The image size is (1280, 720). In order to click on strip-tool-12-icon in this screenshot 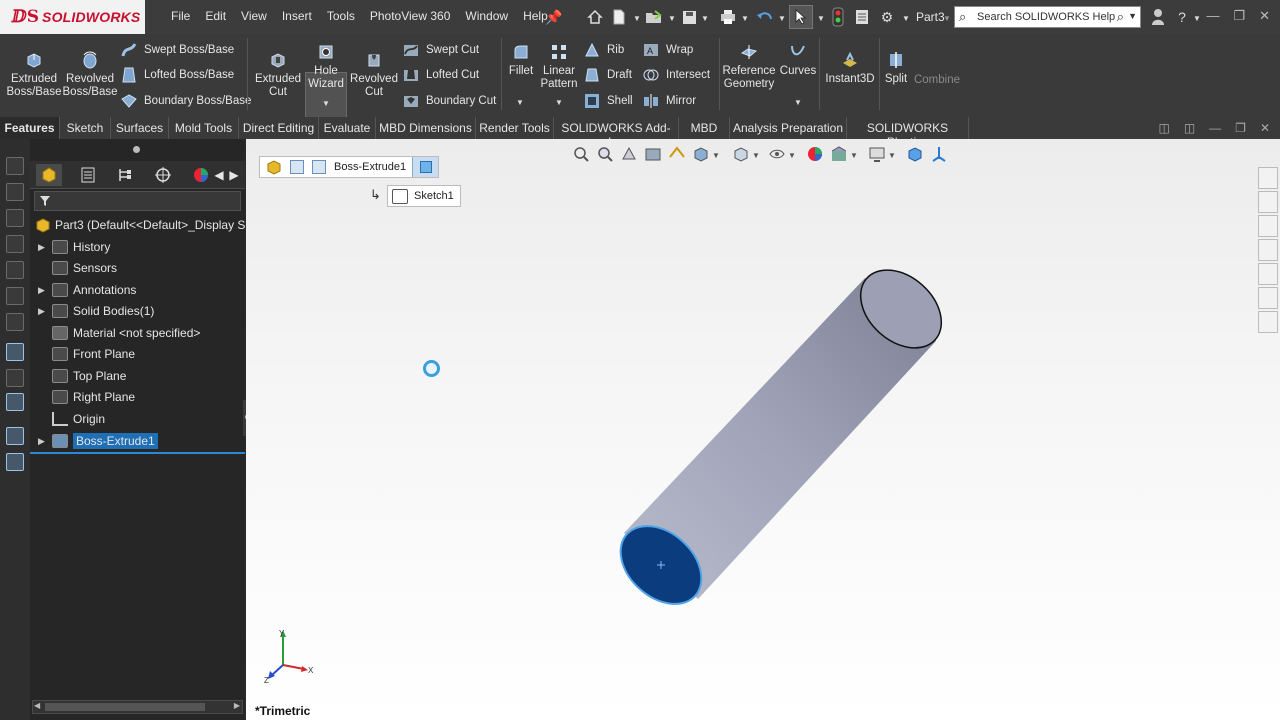, I will do `click(15, 462)`.